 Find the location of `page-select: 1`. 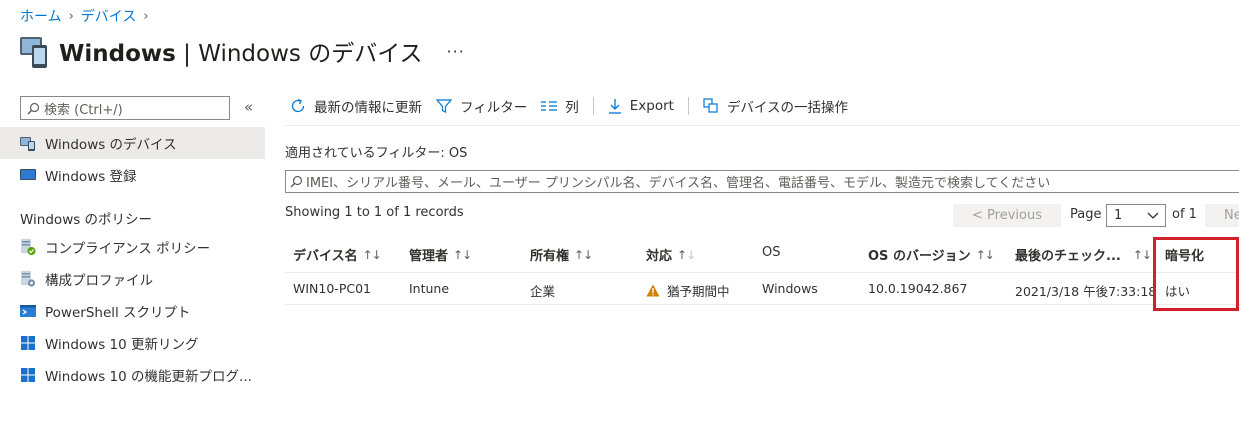

page-select: 1 is located at coordinates (1136, 215).